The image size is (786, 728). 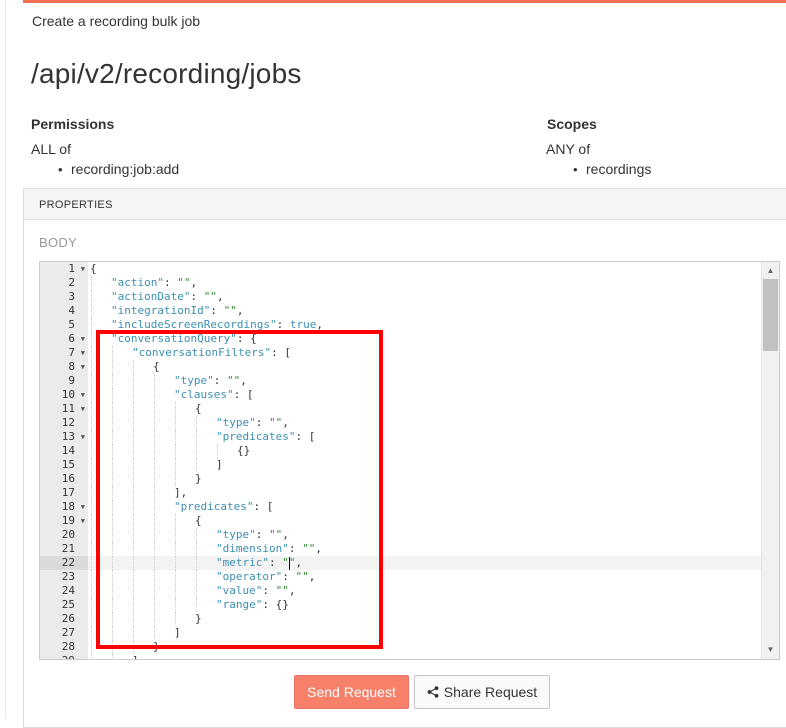 What do you see at coordinates (424, 549) in the screenshot?
I see `code-line: "dimension": "",` at bounding box center [424, 549].